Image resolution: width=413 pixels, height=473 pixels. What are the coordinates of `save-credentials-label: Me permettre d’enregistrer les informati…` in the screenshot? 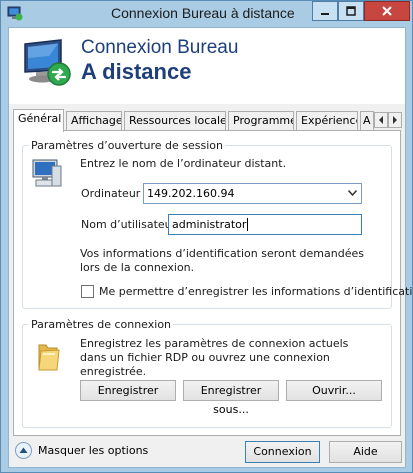 It's located at (256, 292).